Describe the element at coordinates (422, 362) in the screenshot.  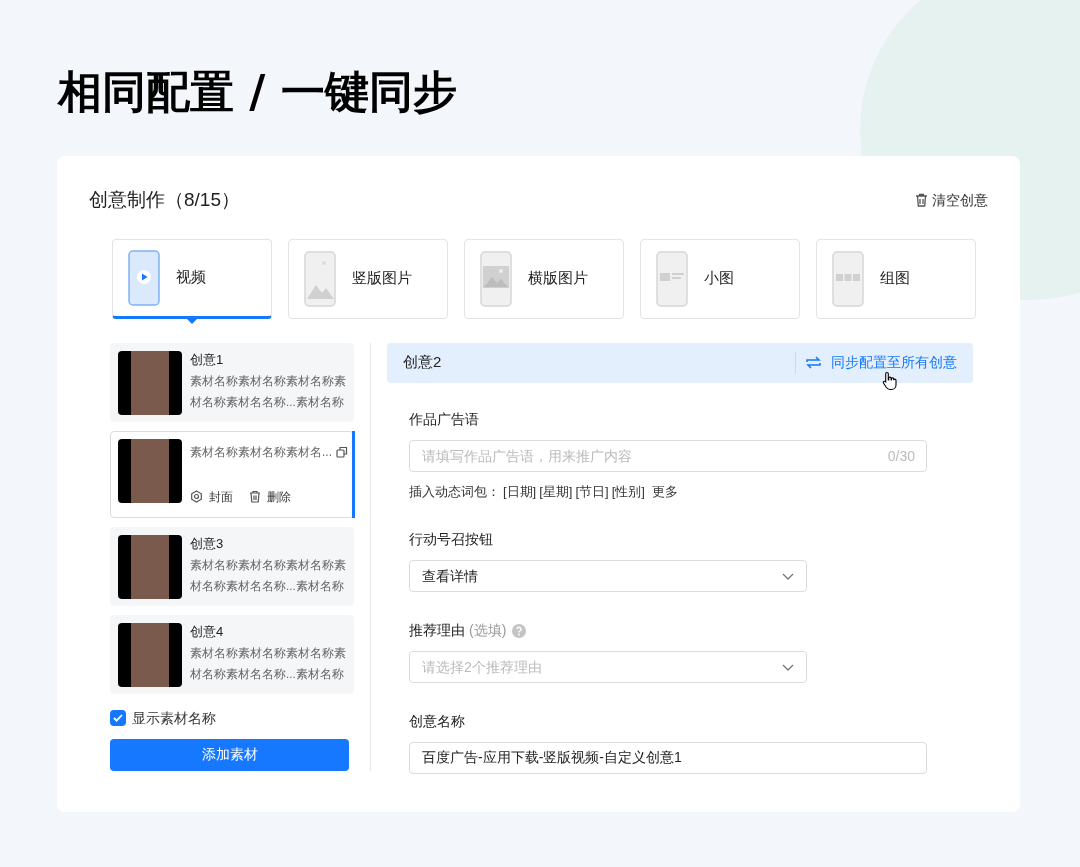
I see `editor-title: 创意2` at that location.